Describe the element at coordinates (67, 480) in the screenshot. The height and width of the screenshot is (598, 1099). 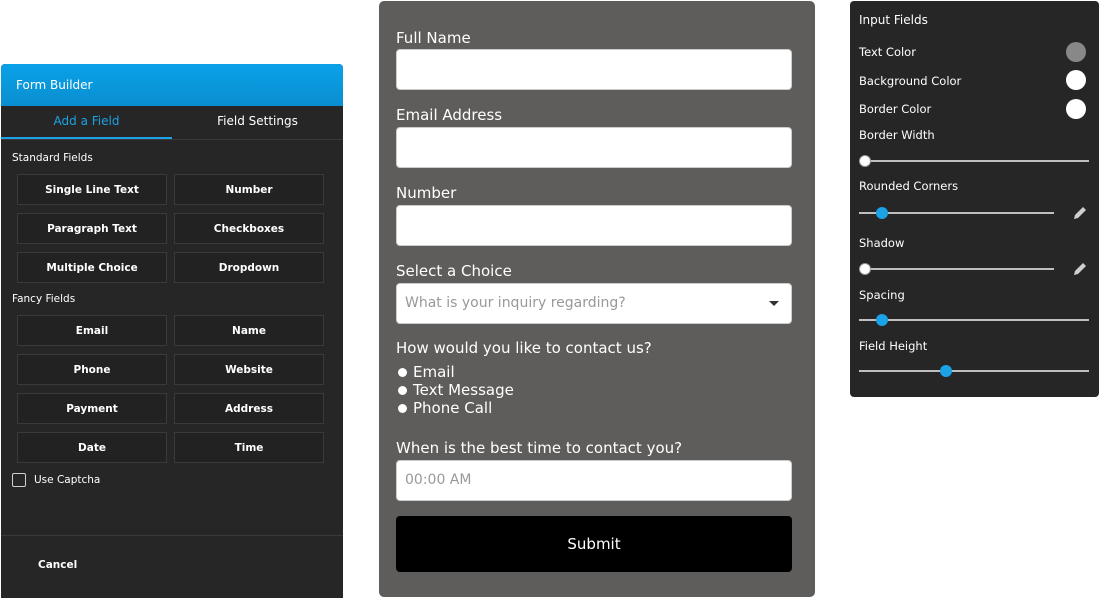
I see `captcha-label: Use Captcha` at that location.